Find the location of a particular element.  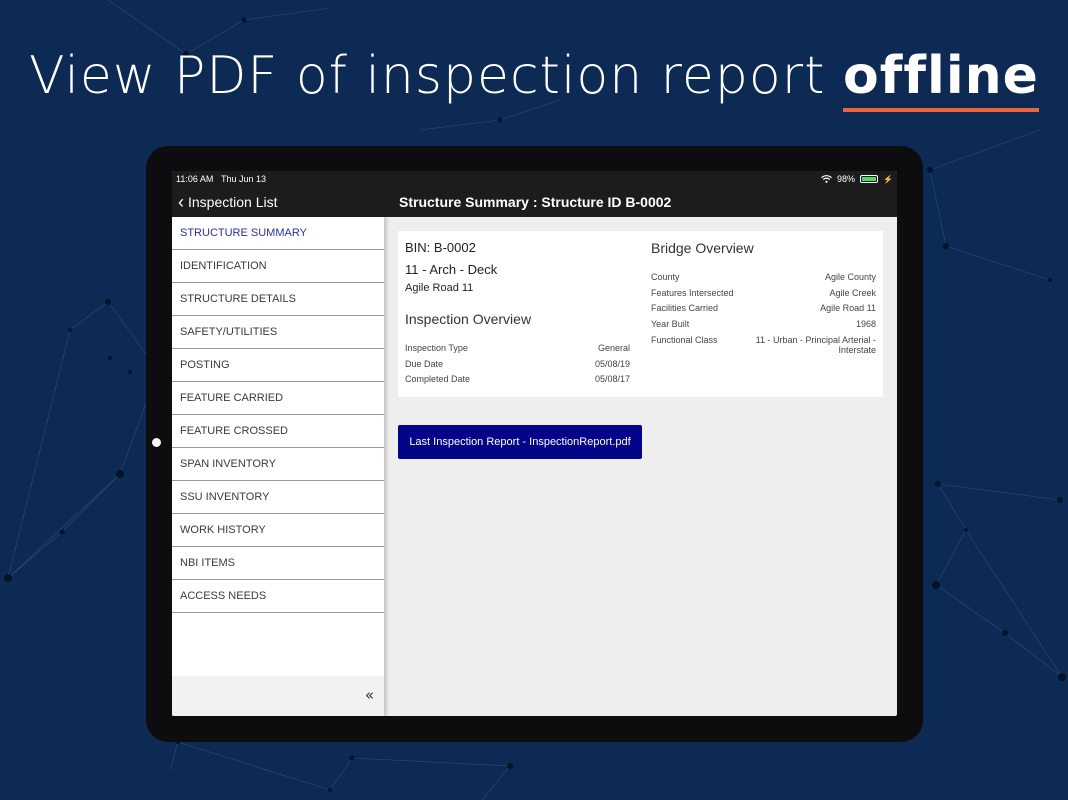

battery-icon is located at coordinates (869, 179).